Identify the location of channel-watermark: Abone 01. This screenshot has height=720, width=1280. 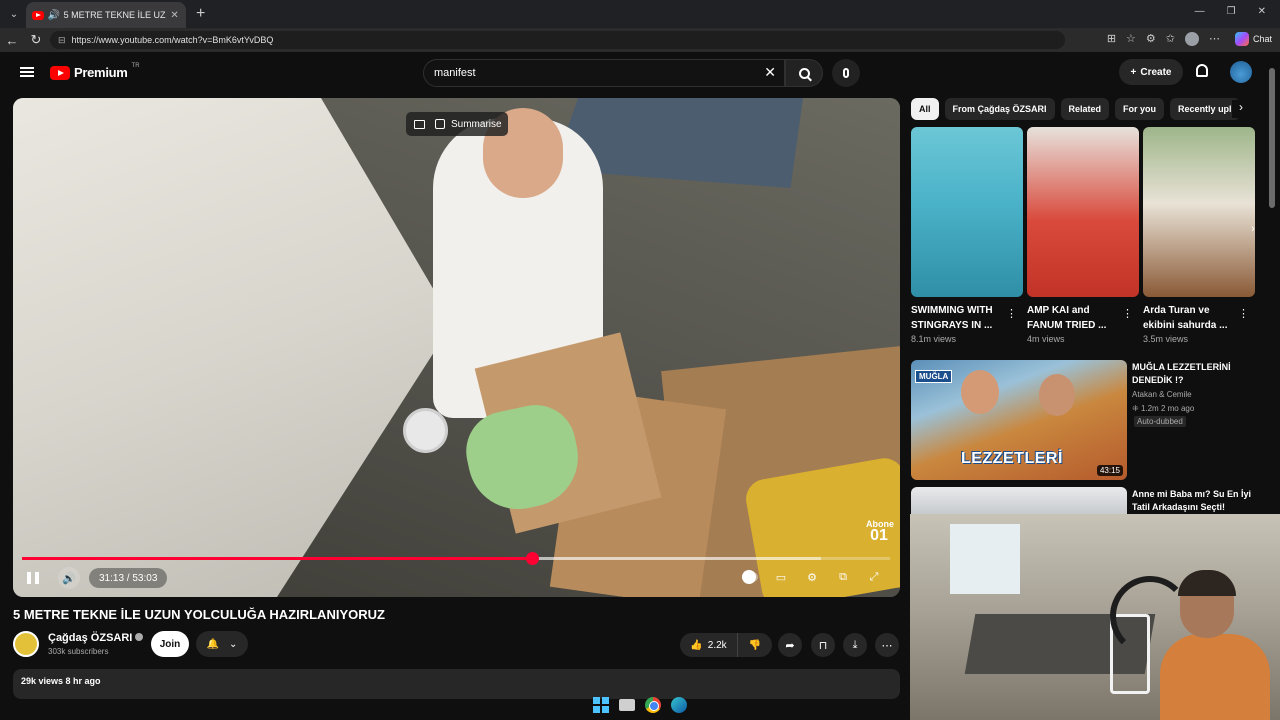
(880, 532).